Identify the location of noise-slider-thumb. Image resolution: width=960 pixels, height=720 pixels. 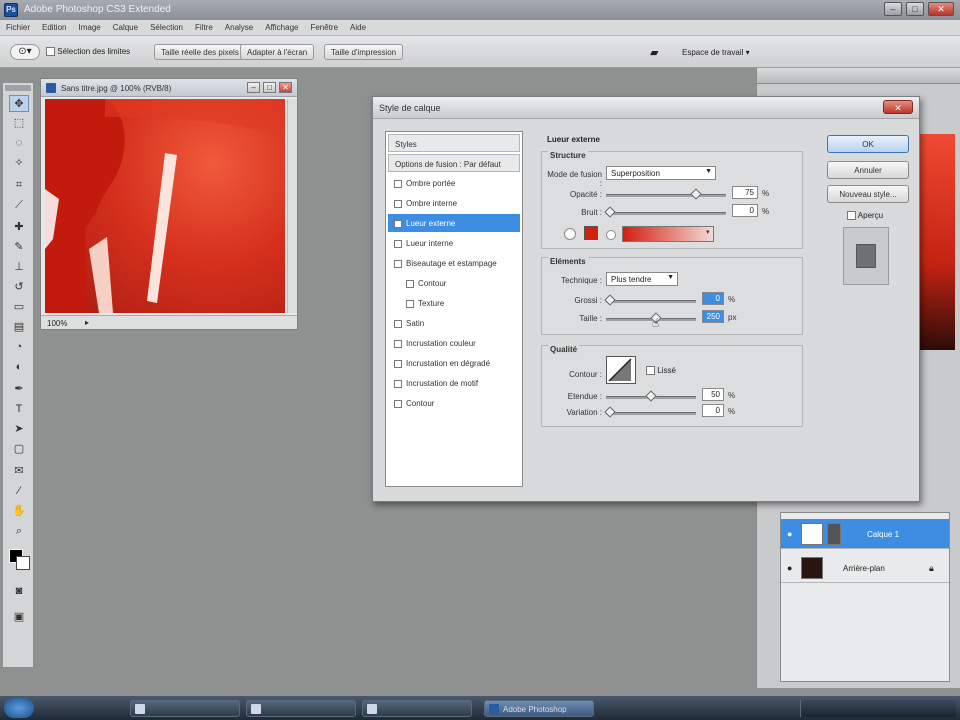
(610, 212).